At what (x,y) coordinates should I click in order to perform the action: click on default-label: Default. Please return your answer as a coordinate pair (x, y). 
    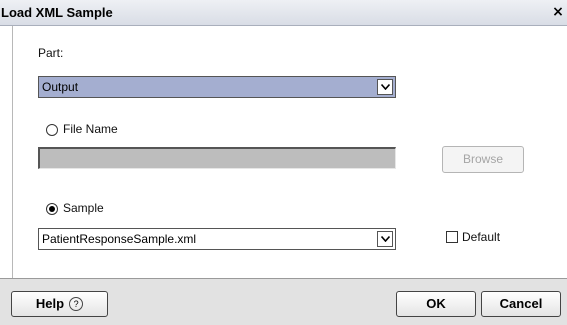
    Looking at the image, I should click on (481, 237).